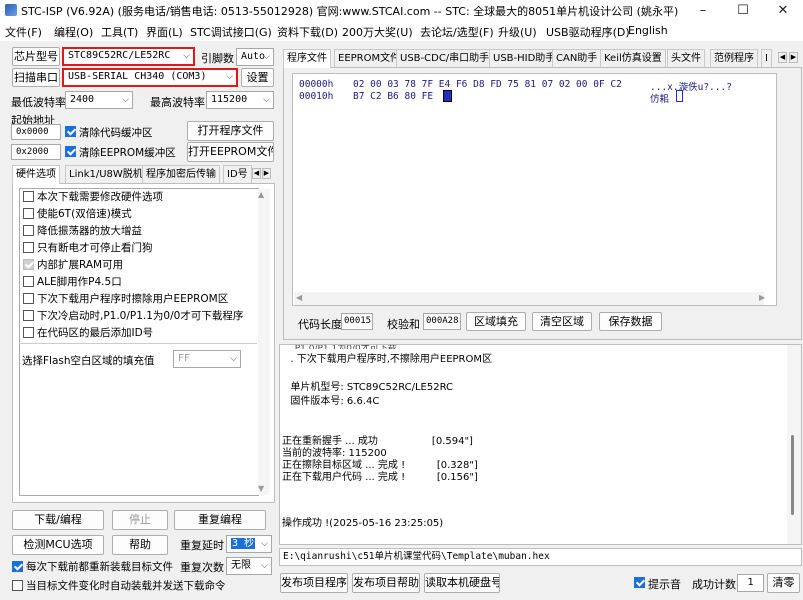 The height and width of the screenshot is (600, 803). What do you see at coordinates (369, 58) in the screenshot?
I see `tab-eeprom-file: EEPROM文件` at bounding box center [369, 58].